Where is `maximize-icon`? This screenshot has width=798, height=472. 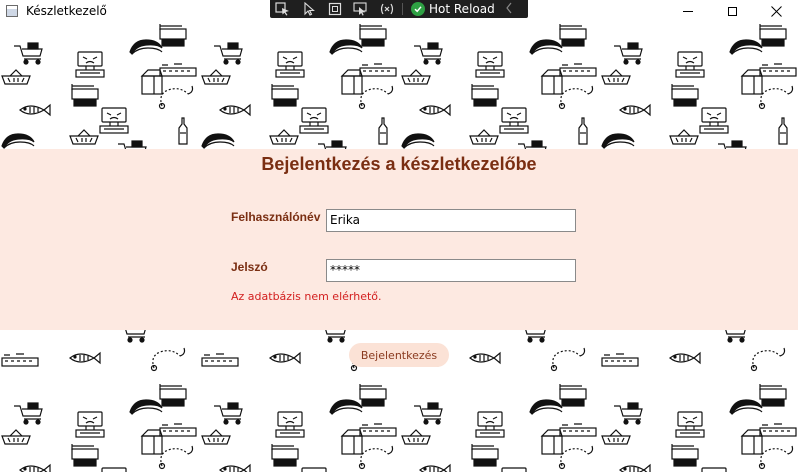
maximize-icon is located at coordinates (732, 11).